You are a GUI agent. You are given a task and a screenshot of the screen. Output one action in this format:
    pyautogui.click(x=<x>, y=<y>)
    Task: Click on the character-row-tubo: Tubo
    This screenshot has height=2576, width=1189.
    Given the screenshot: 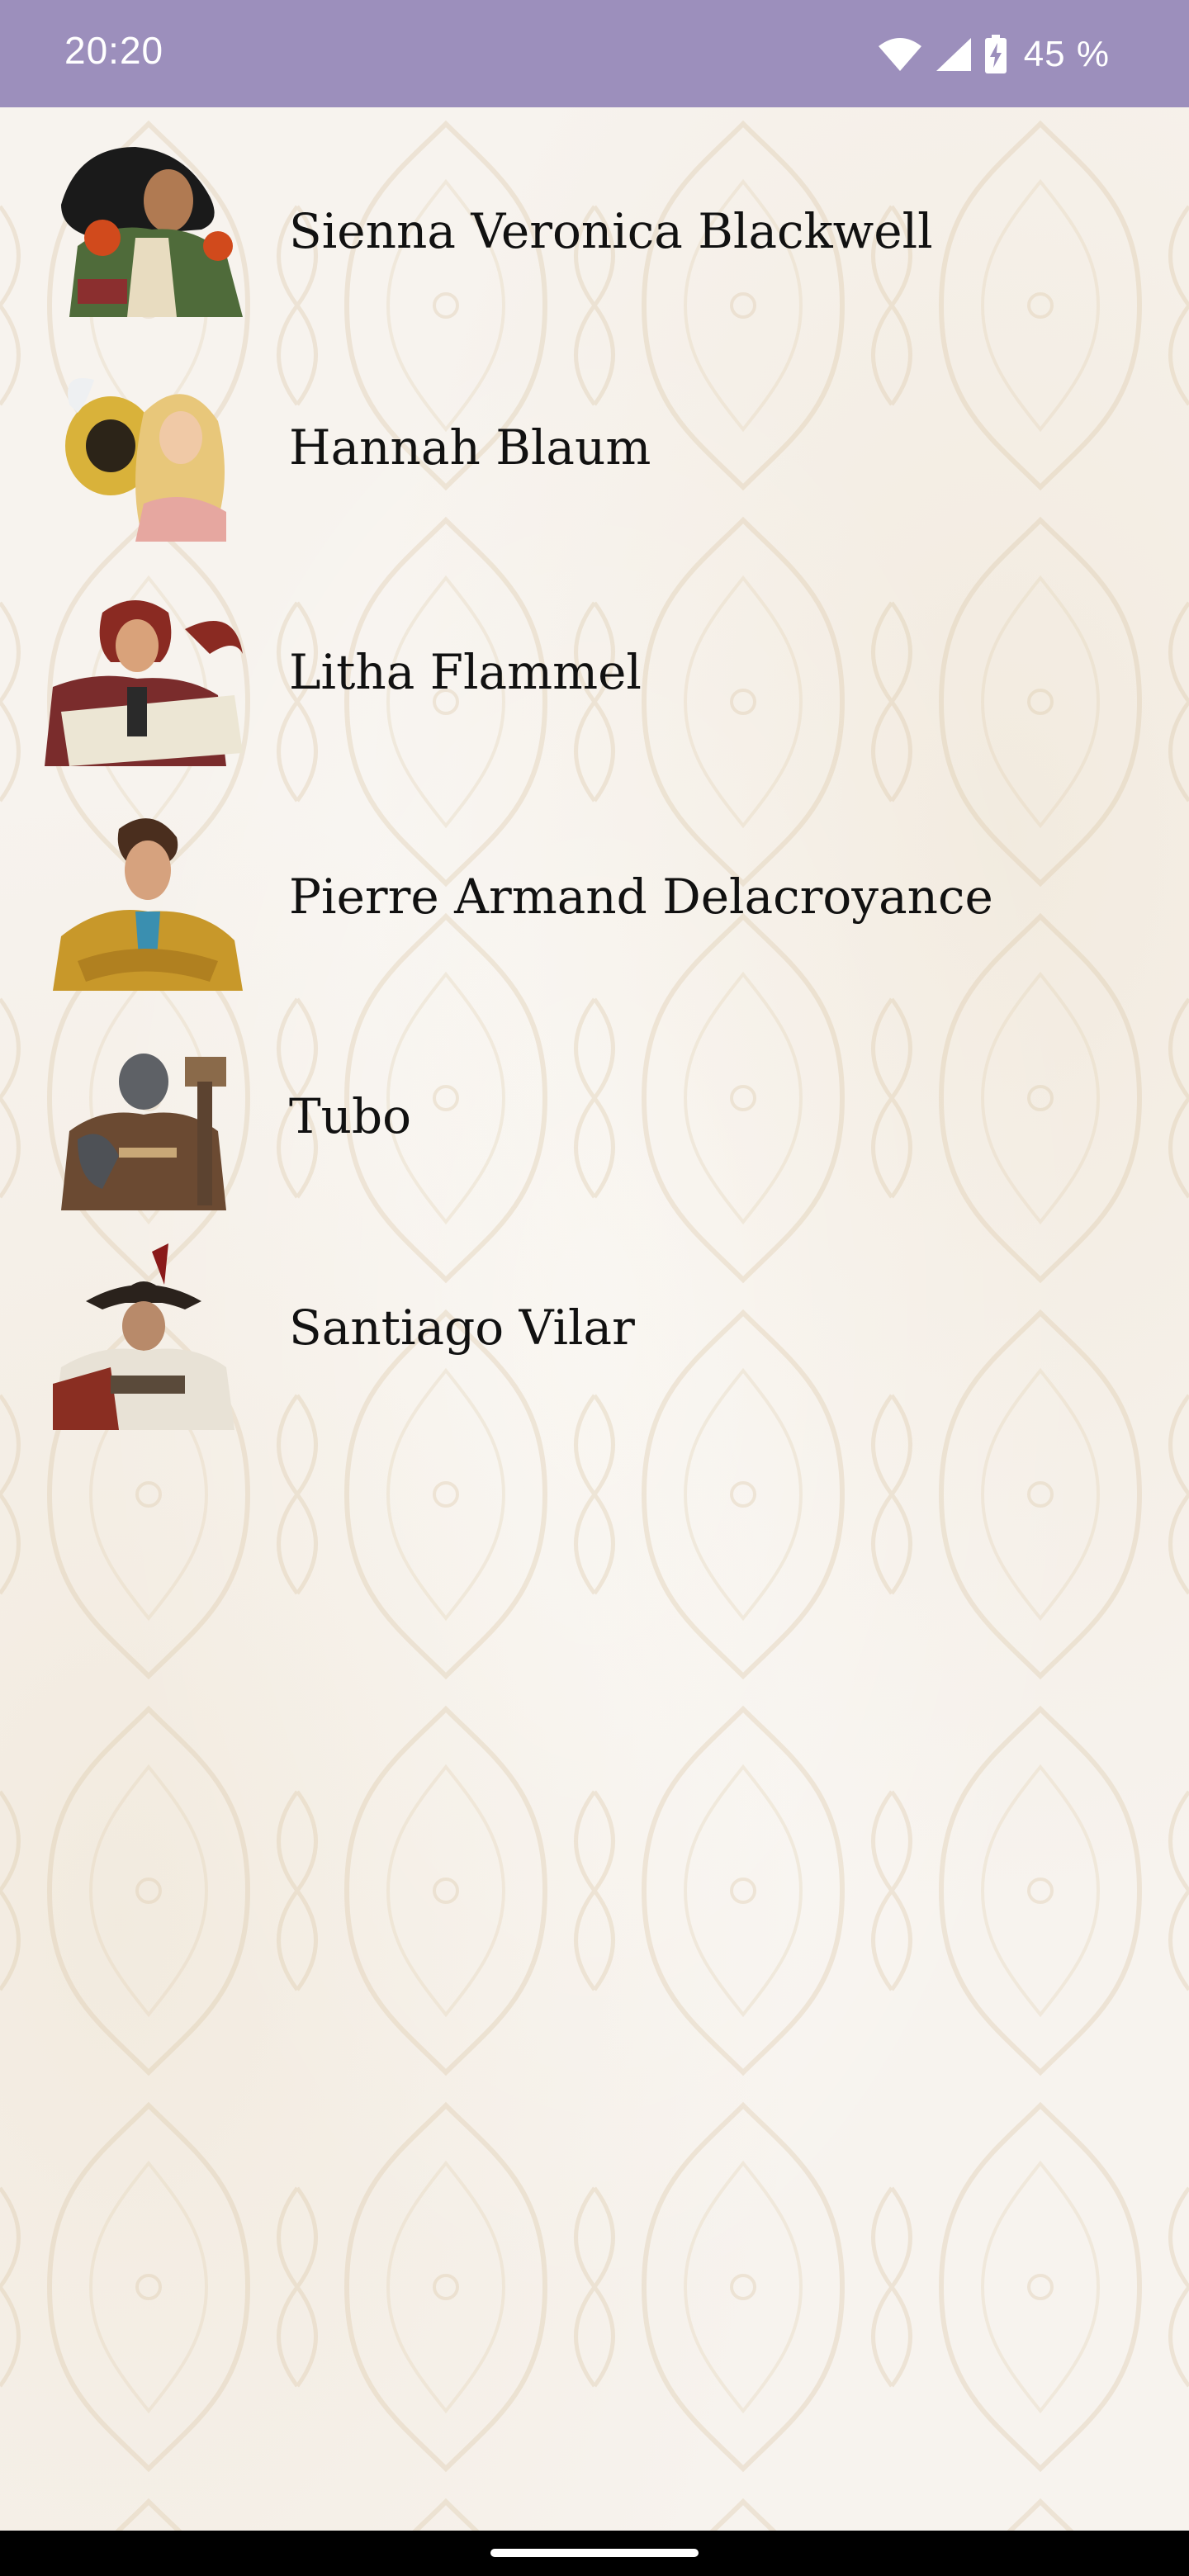 What is the action you would take?
    pyautogui.click(x=594, y=1115)
    